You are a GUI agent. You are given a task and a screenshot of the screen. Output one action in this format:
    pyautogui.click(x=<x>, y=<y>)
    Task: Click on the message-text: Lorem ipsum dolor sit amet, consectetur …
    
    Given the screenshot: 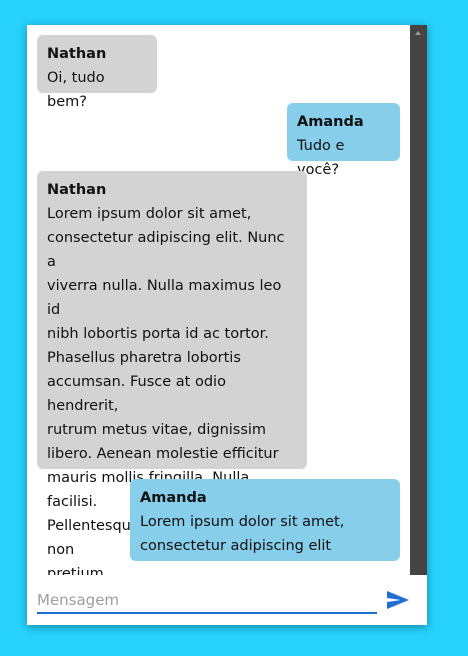 What is the action you would take?
    pyautogui.click(x=242, y=534)
    